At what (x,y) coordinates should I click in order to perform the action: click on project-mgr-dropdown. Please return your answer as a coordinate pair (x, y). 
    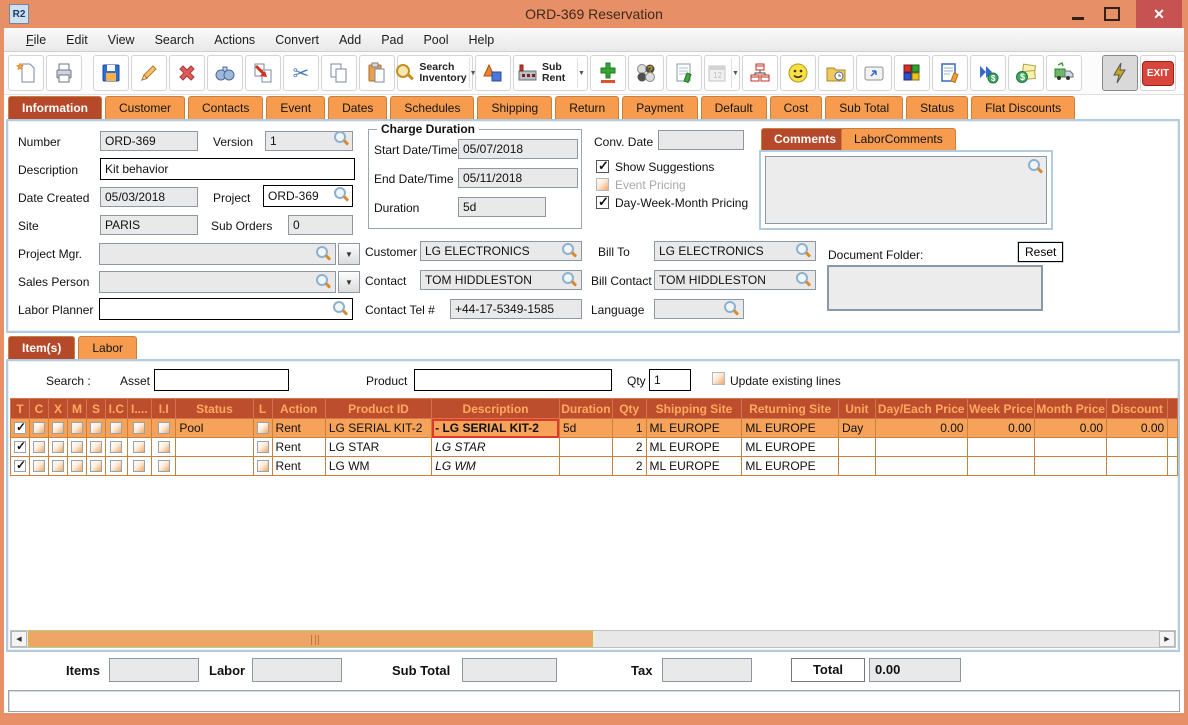
    Looking at the image, I should click on (349, 254).